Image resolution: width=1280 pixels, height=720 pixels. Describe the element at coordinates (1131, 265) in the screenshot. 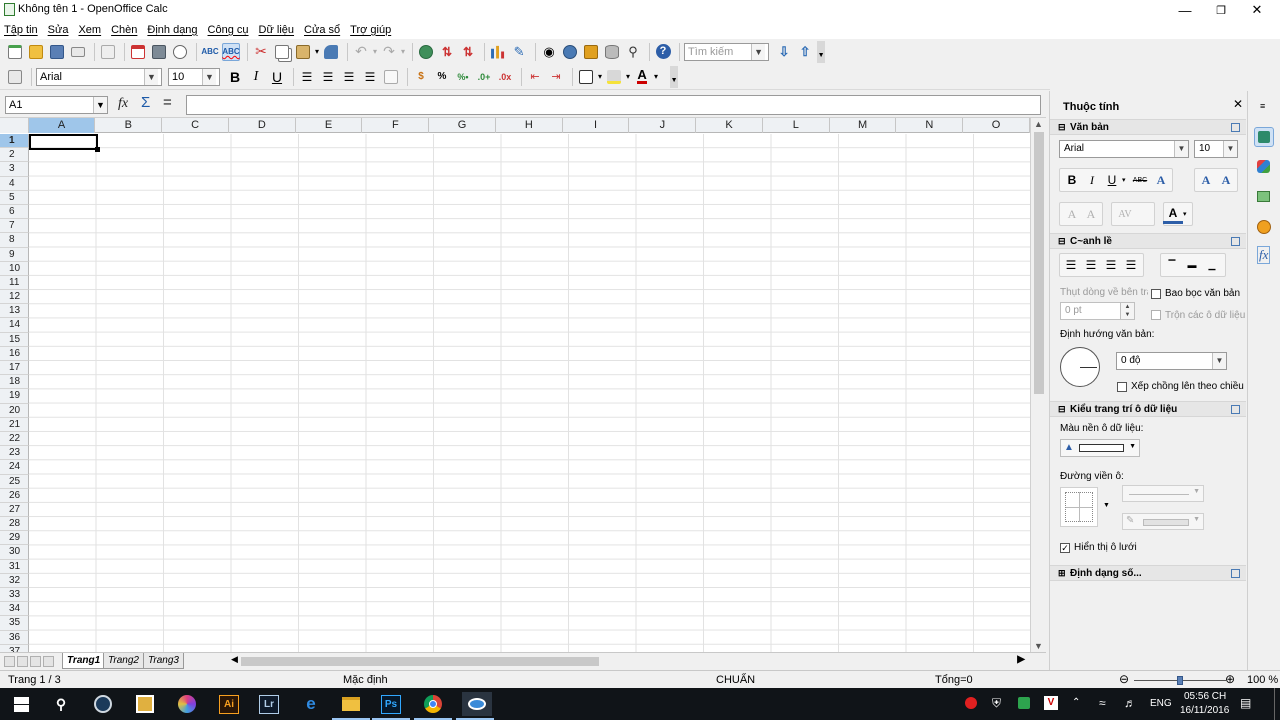

I see `sidebar-justify: ☰` at that location.